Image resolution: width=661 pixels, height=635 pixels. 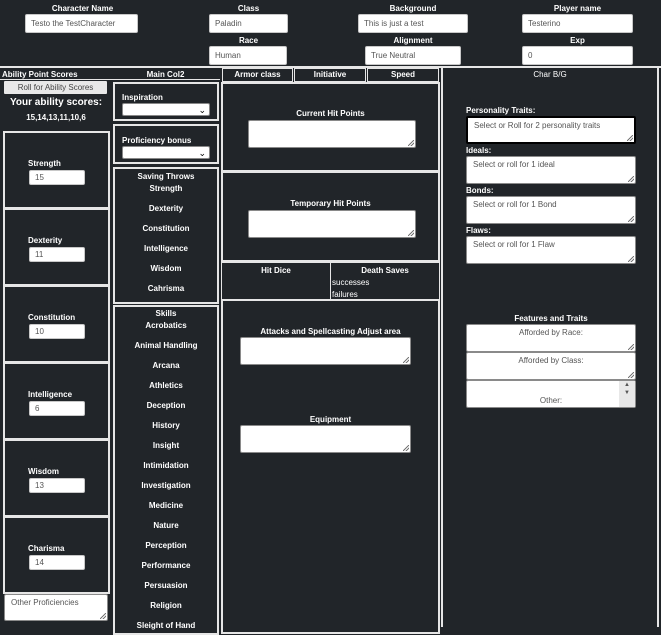 What do you see at coordinates (330, 203) in the screenshot?
I see `temp-hp-label: Temporary Hit Points` at bounding box center [330, 203].